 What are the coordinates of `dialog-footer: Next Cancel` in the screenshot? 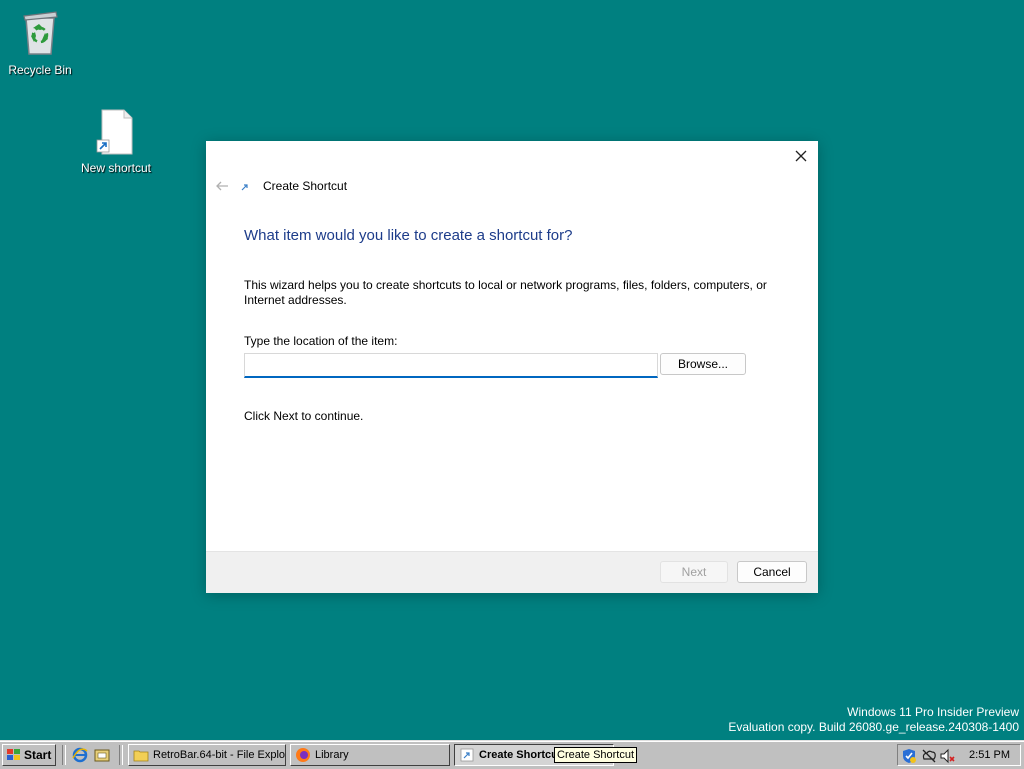 It's located at (512, 572).